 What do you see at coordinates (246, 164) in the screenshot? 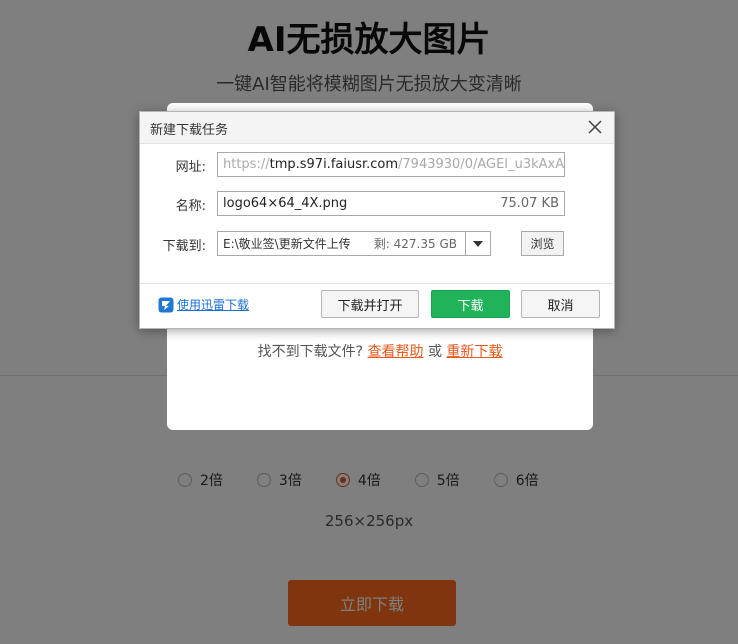
I see `url-prefix: https://` at bounding box center [246, 164].